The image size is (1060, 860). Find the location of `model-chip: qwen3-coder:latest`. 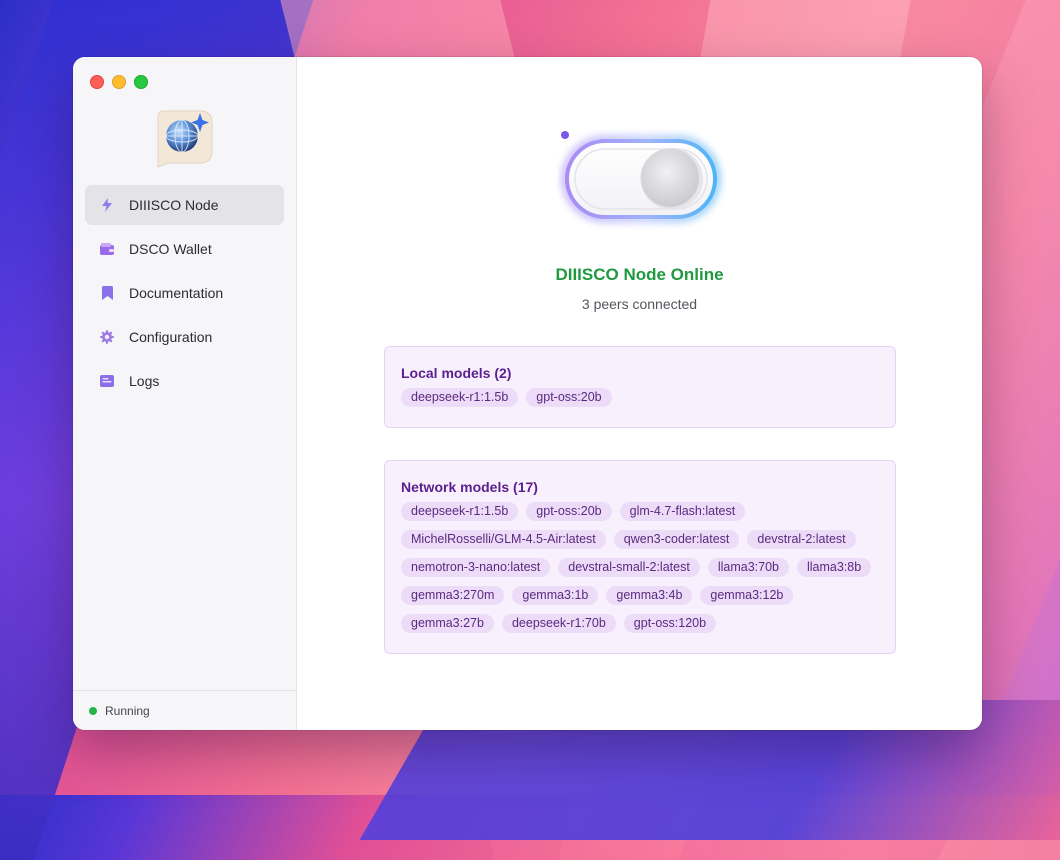

model-chip: qwen3-coder:latest is located at coordinates (676, 539).